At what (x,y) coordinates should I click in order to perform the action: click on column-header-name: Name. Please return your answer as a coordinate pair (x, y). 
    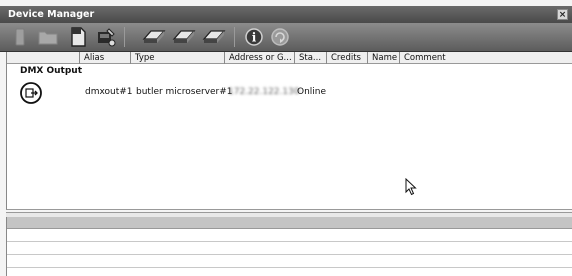
    Looking at the image, I should click on (383, 58).